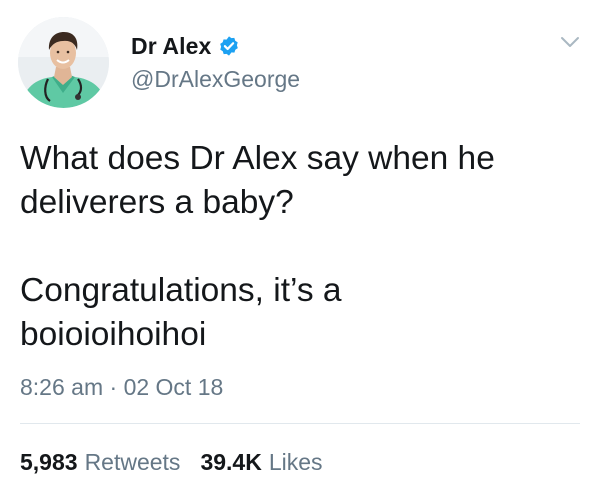 The width and height of the screenshot is (600, 499). I want to click on tweet-stats: 5,983 Retweets 39.4K Likes, so click(171, 462).